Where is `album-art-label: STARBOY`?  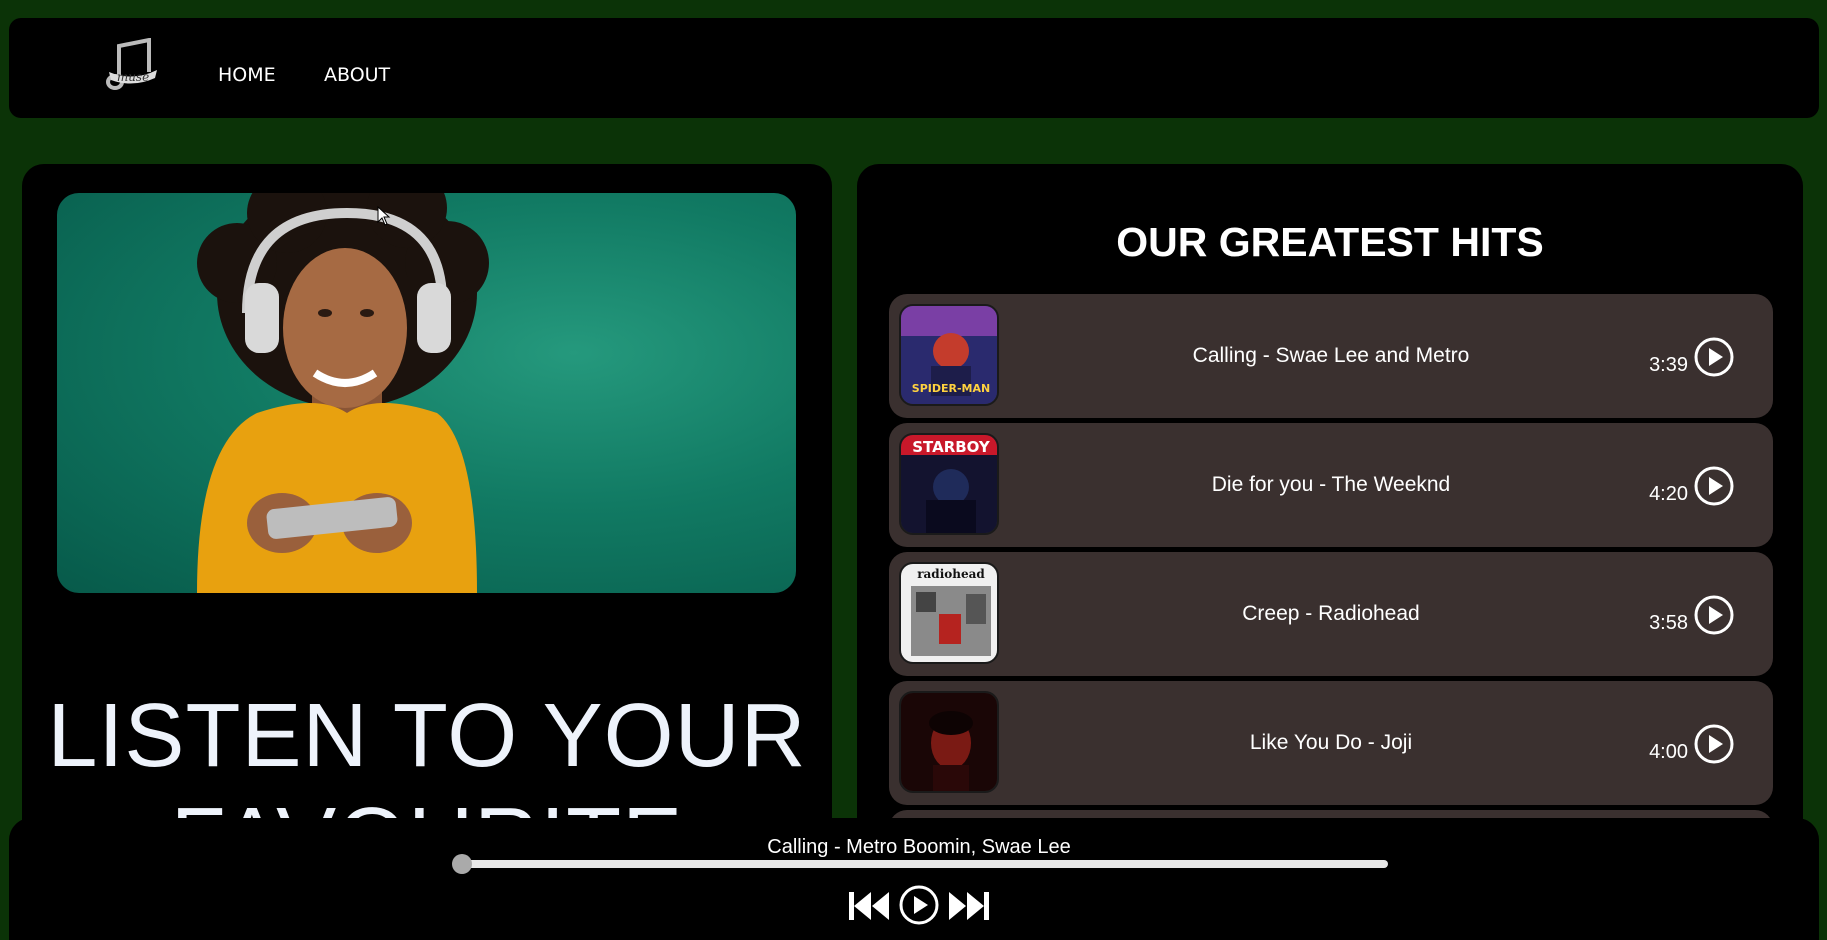
album-art-label: STARBOY is located at coordinates (951, 447).